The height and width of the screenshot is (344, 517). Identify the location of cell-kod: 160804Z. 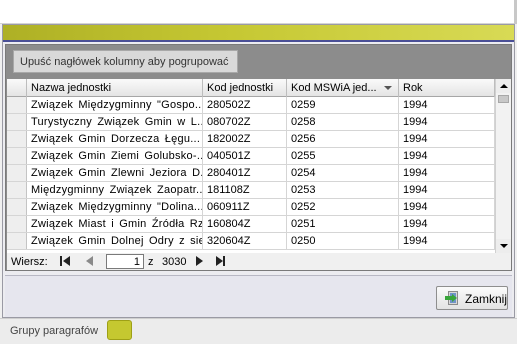
(245, 224).